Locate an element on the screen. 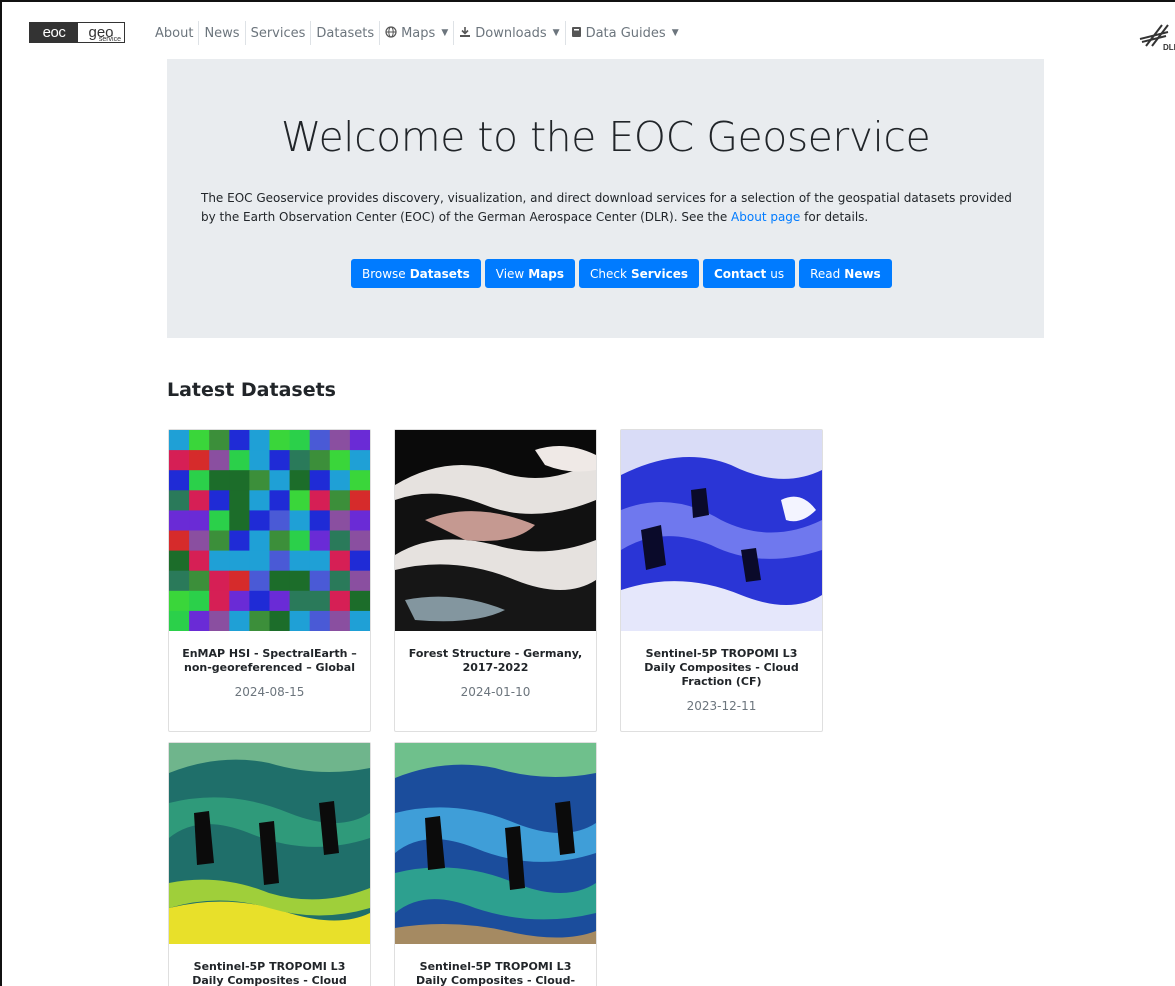 Image resolution: width=1175 pixels, height=986 pixels. nav-downloads-dropdown: Downloads ▼ is located at coordinates (510, 33).